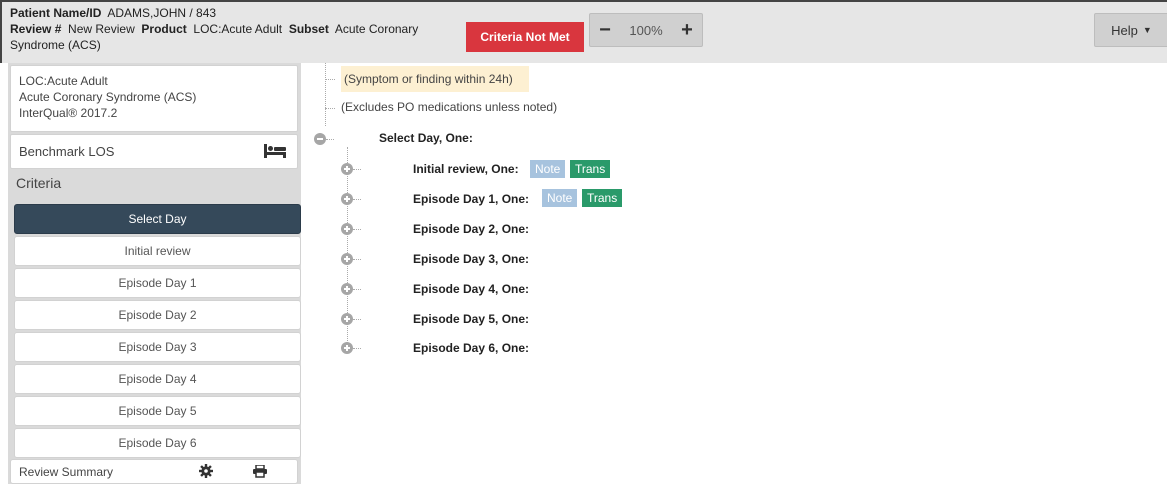 The height and width of the screenshot is (484, 1167). I want to click on minus-circle-icon, so click(320, 139).